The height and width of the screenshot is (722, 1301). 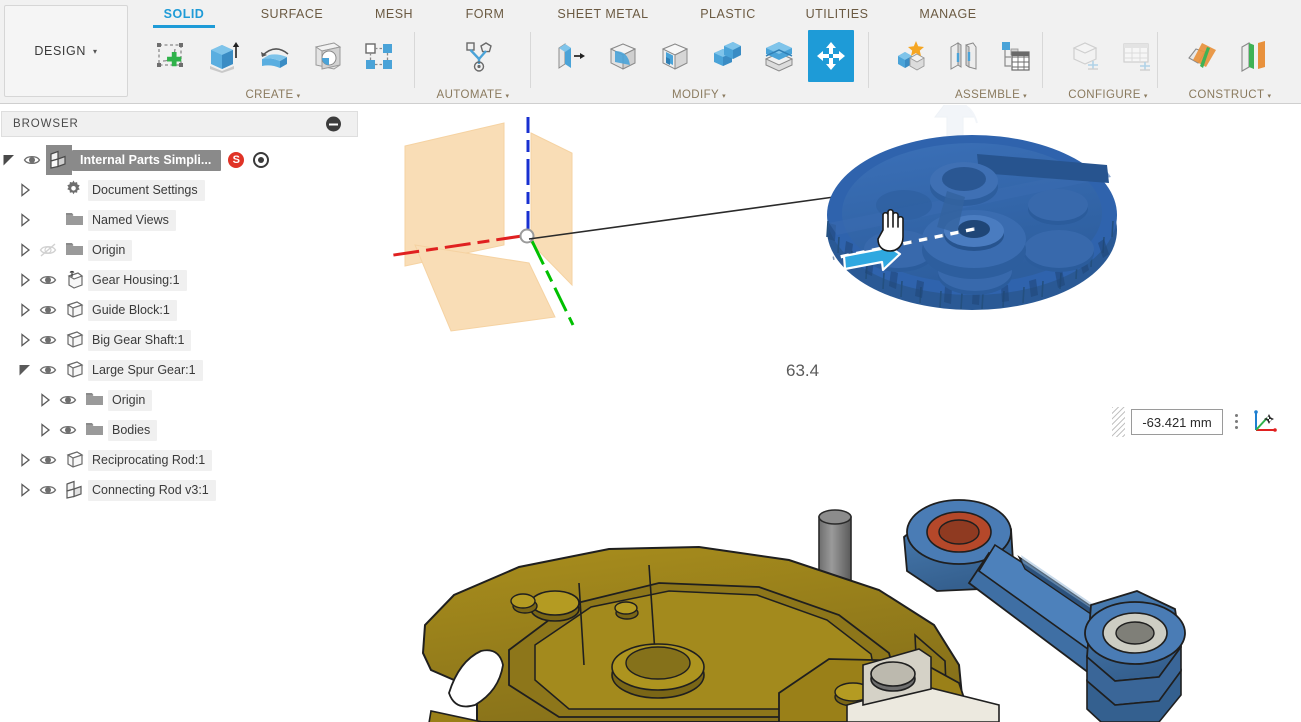 What do you see at coordinates (603, 14) in the screenshot?
I see `ribbon-tab-sheet-metal: SHEET METAL` at bounding box center [603, 14].